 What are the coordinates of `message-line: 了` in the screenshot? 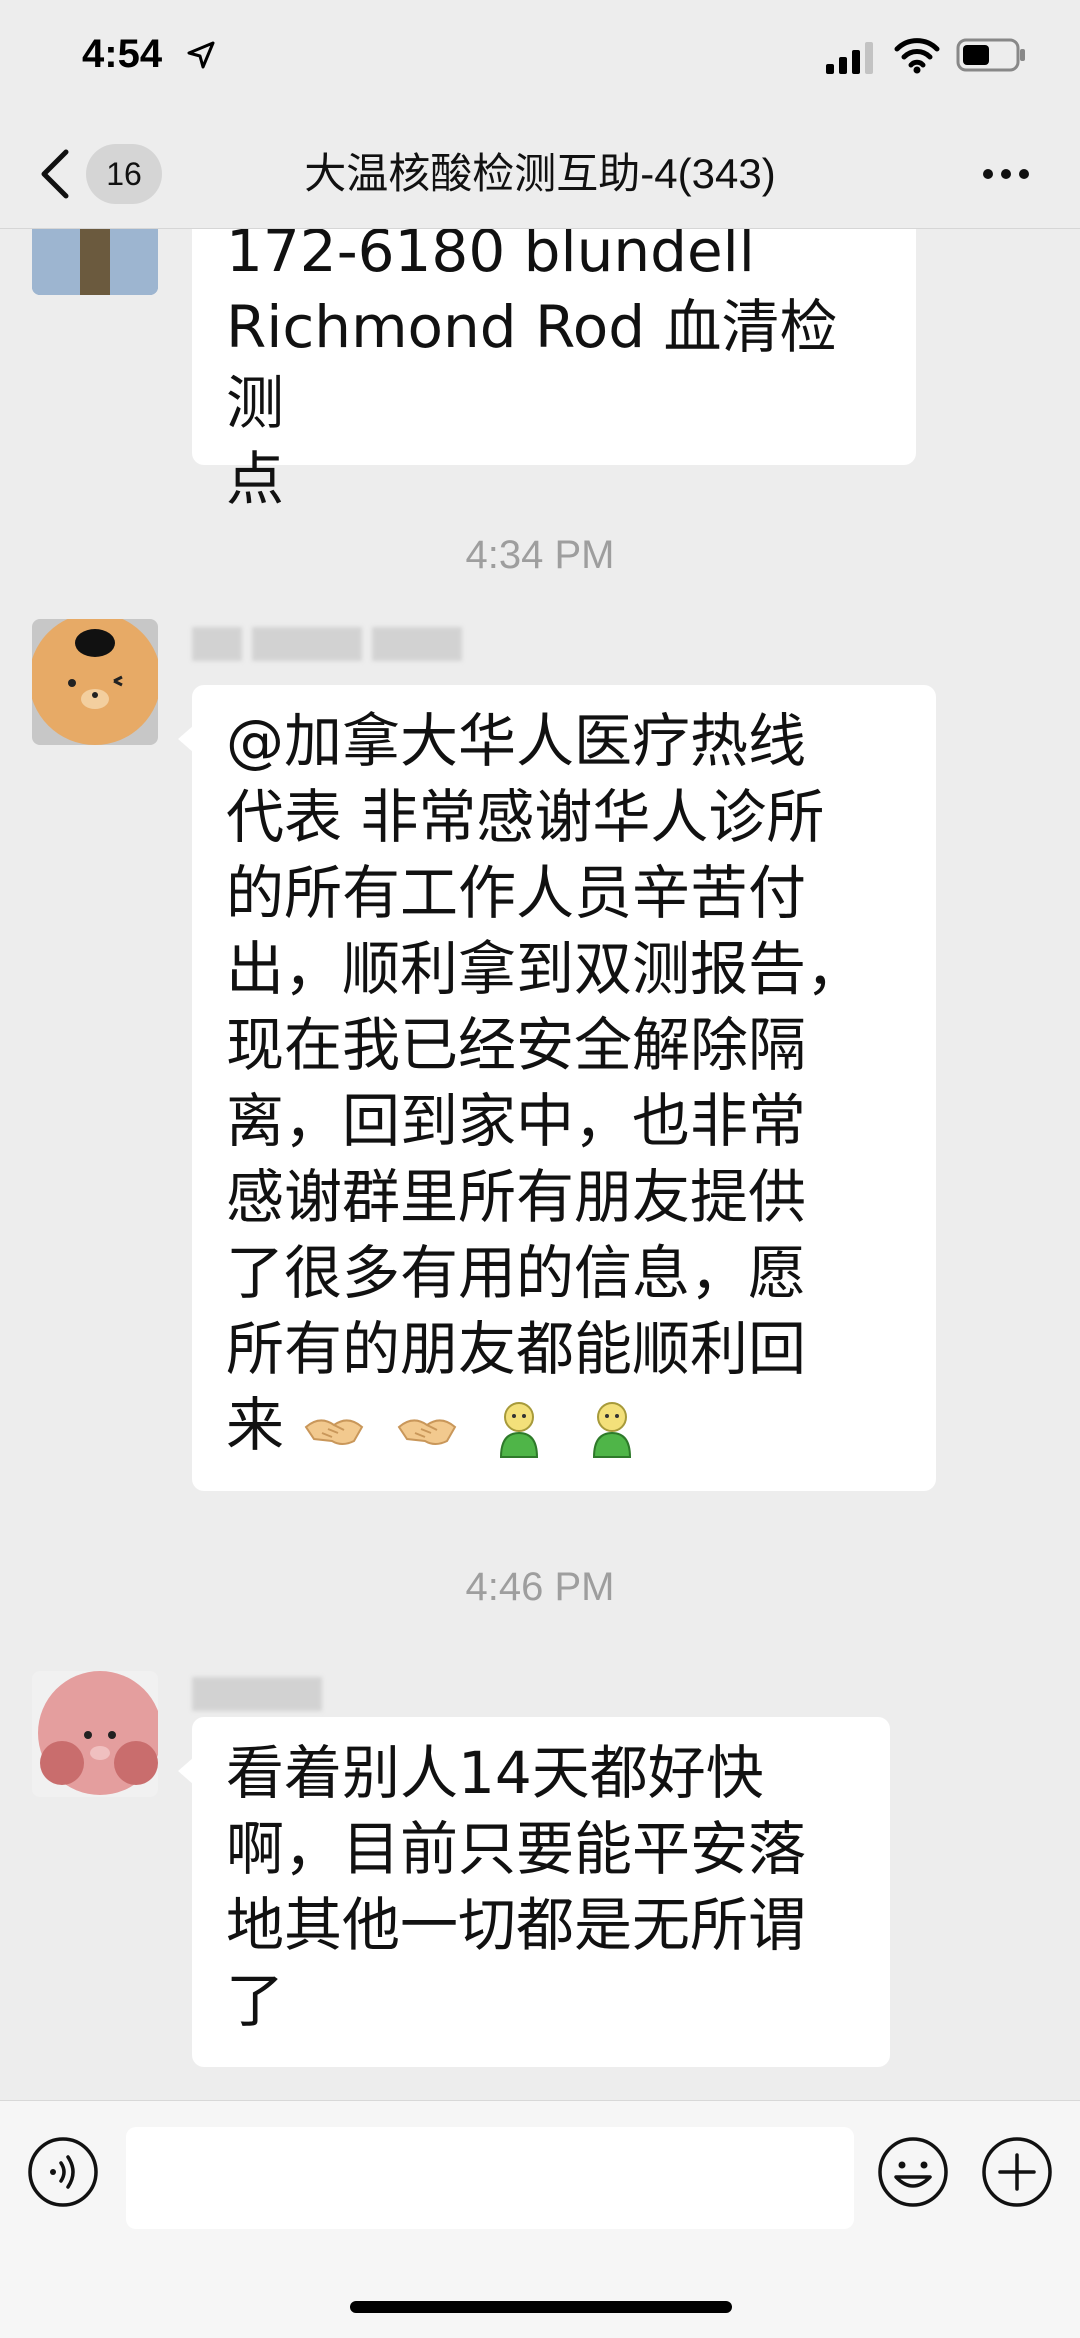 It's located at (255, 2001).